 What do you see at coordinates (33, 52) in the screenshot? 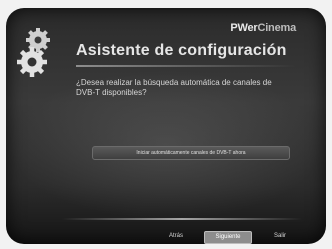
I see `gears-icon` at bounding box center [33, 52].